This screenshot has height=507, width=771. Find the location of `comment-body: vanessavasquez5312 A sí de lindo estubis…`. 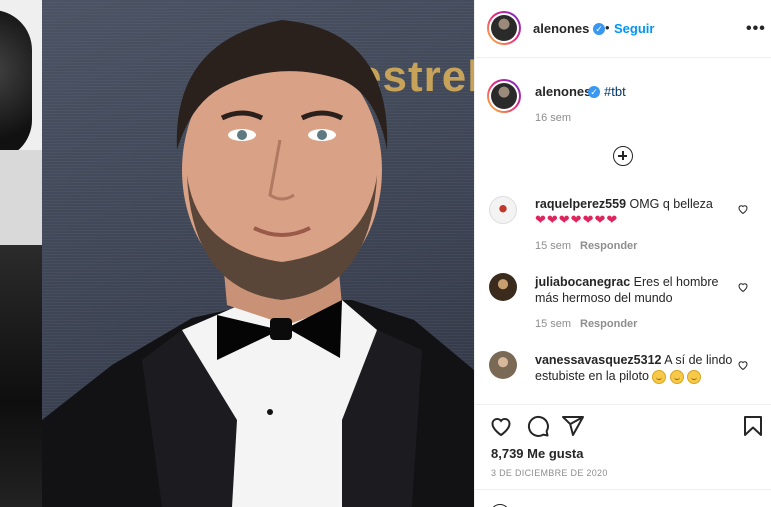

comment-body: vanessavasquez5312 A sí de lindo estubis… is located at coordinates (635, 368).